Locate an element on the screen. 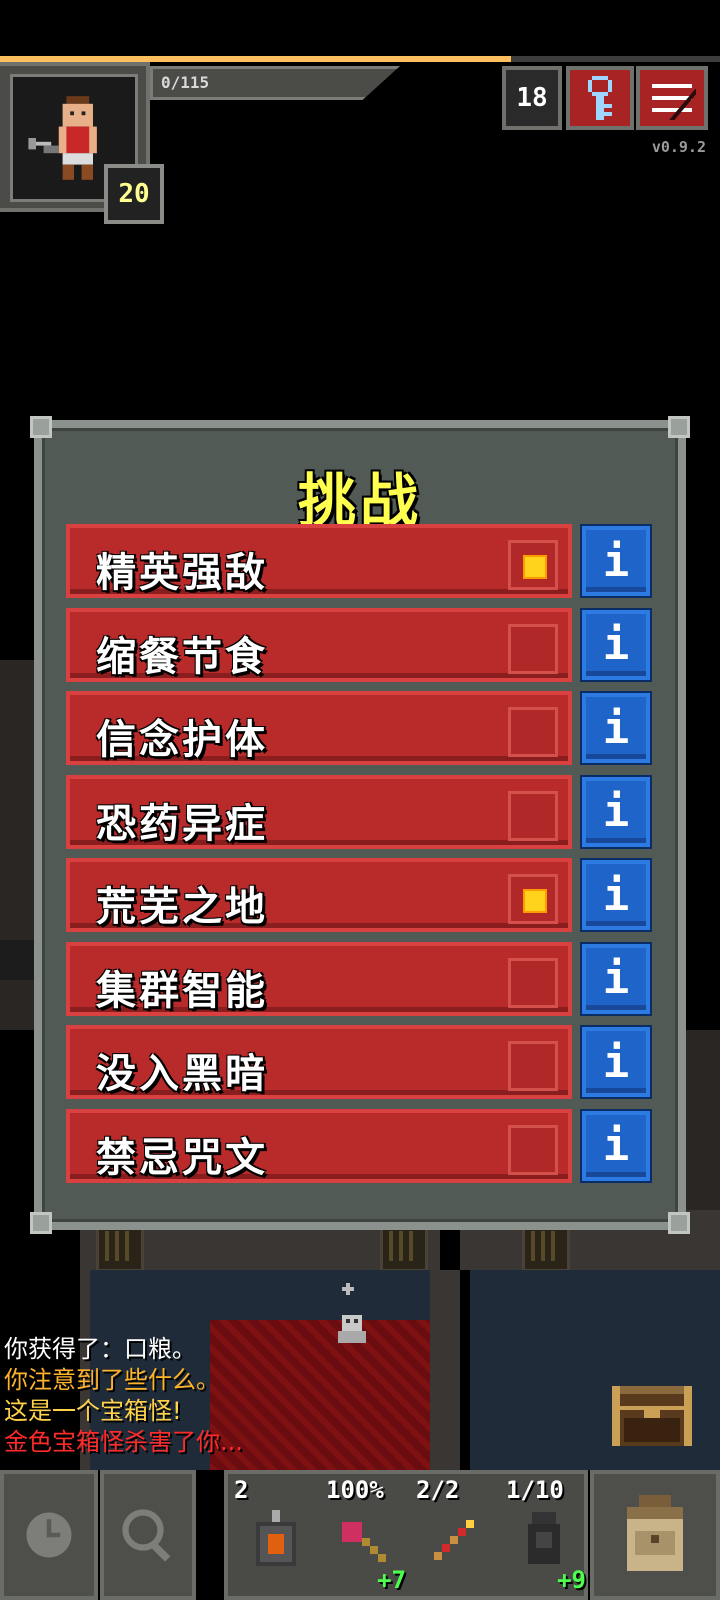  artifact-icon is located at coordinates (544, 1538).